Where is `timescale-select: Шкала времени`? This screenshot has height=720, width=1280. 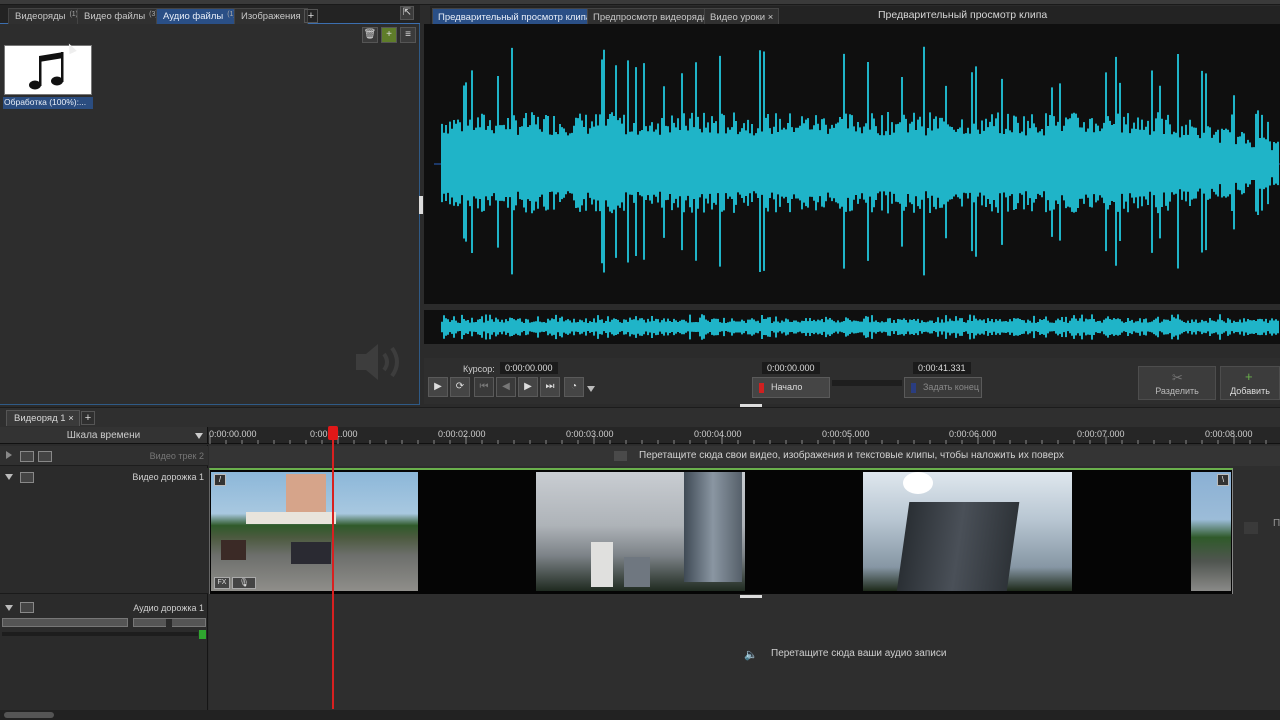
timescale-select: Шкала времени is located at coordinates (104, 435).